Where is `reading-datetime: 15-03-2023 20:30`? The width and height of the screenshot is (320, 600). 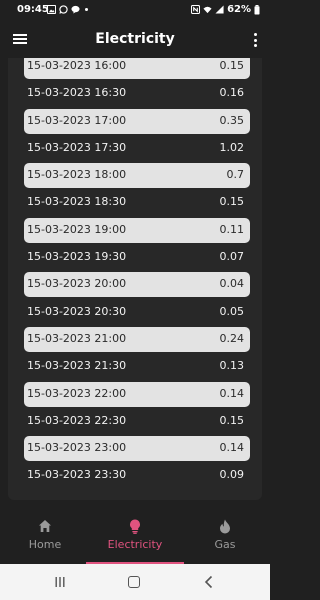 reading-datetime: 15-03-2023 20:30 is located at coordinates (77, 311).